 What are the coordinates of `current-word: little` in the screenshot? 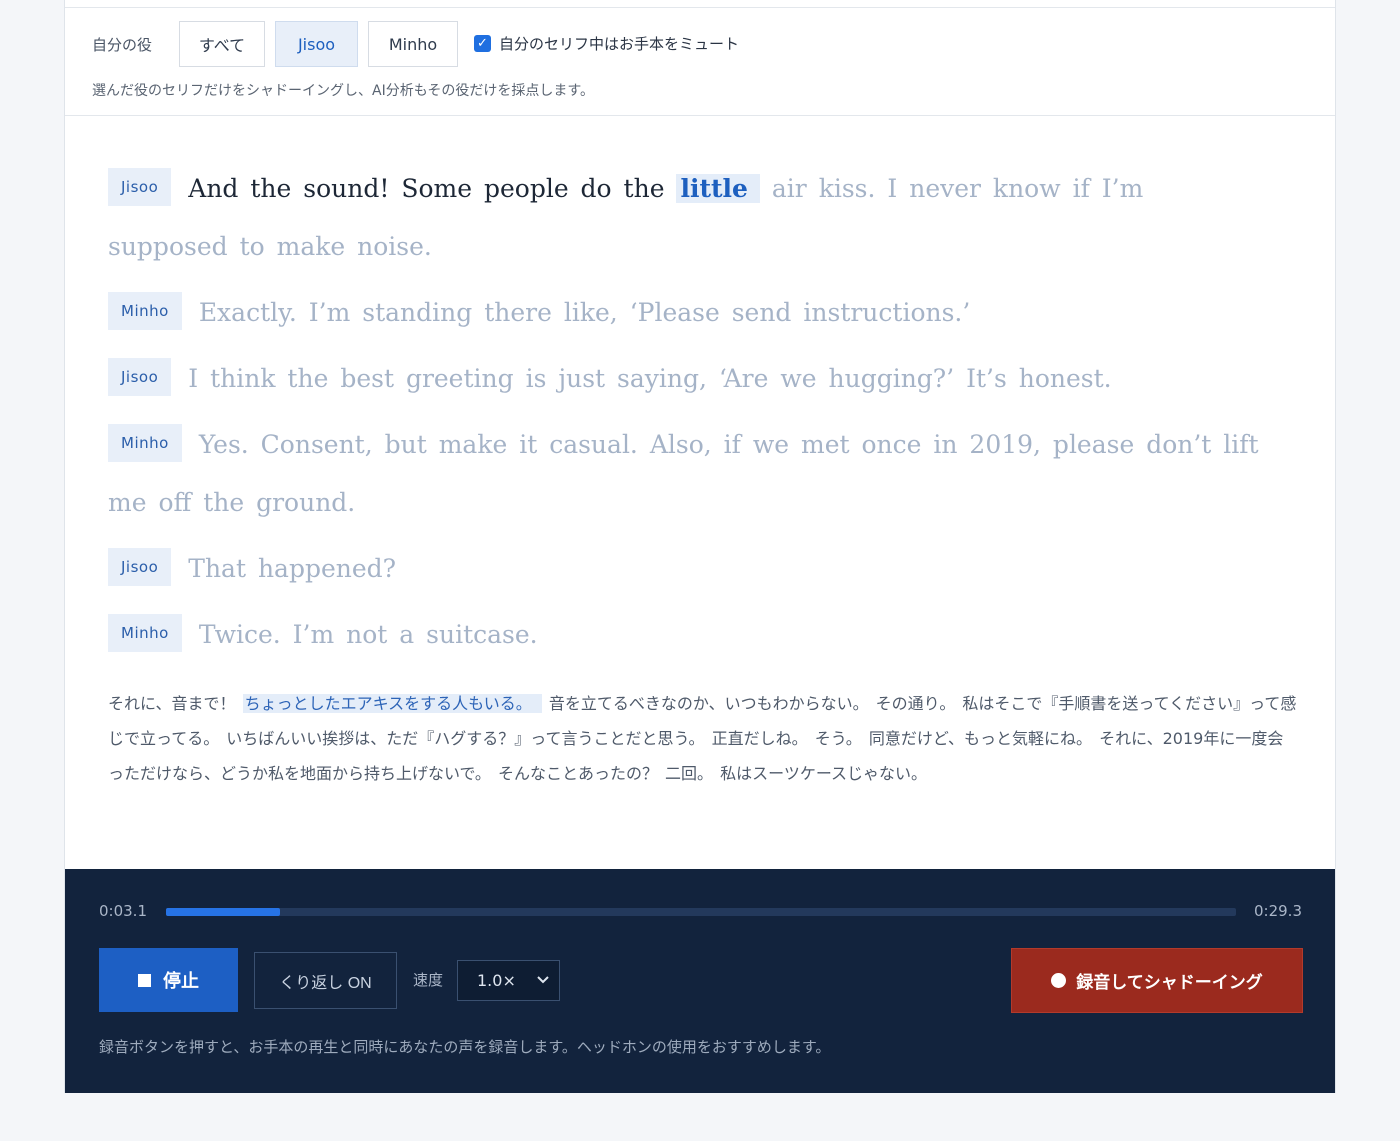 It's located at (718, 188).